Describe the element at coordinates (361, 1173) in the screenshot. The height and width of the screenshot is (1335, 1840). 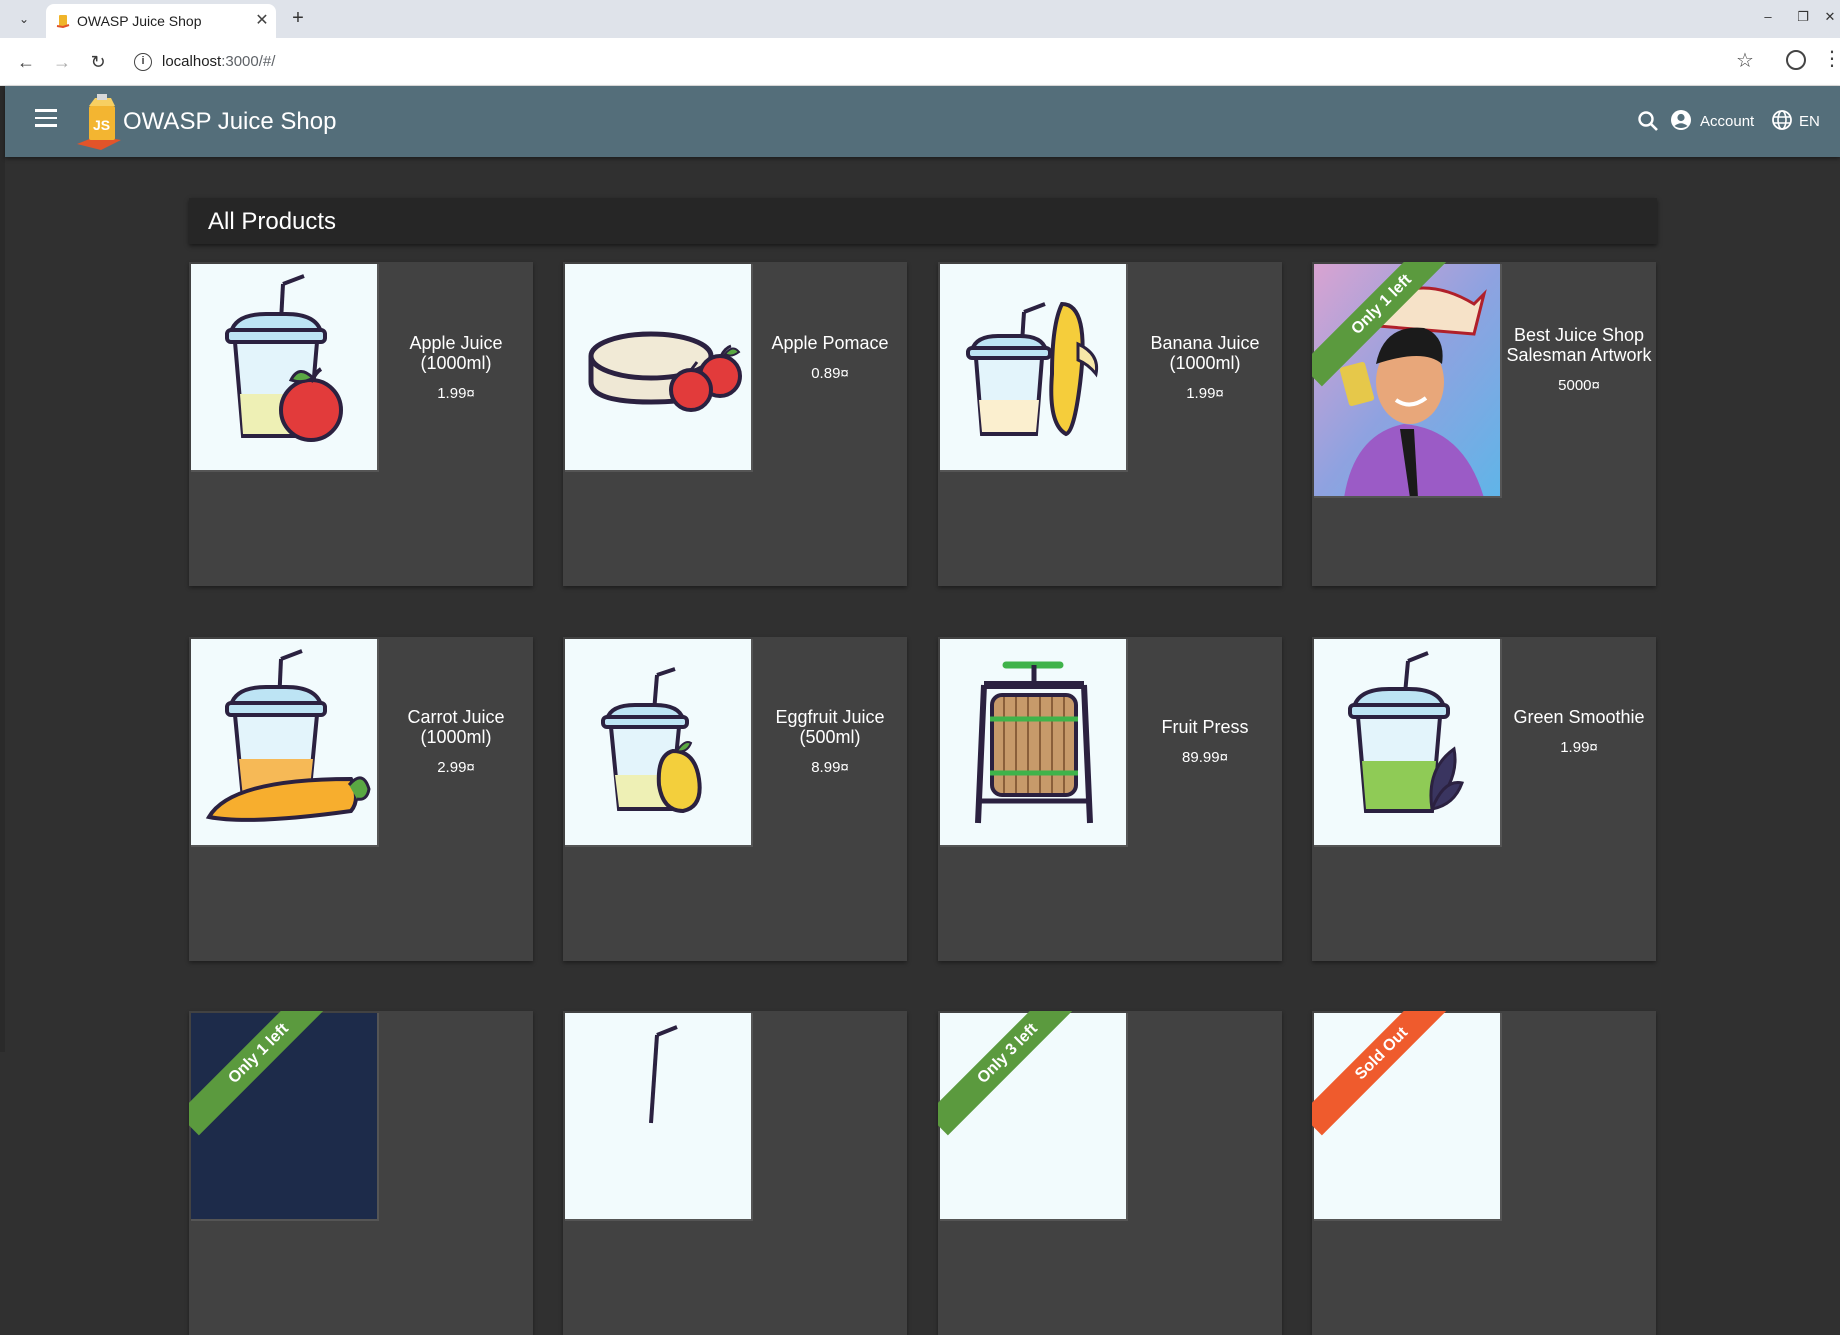
I see `product-card-partial: Only 1 left` at that location.